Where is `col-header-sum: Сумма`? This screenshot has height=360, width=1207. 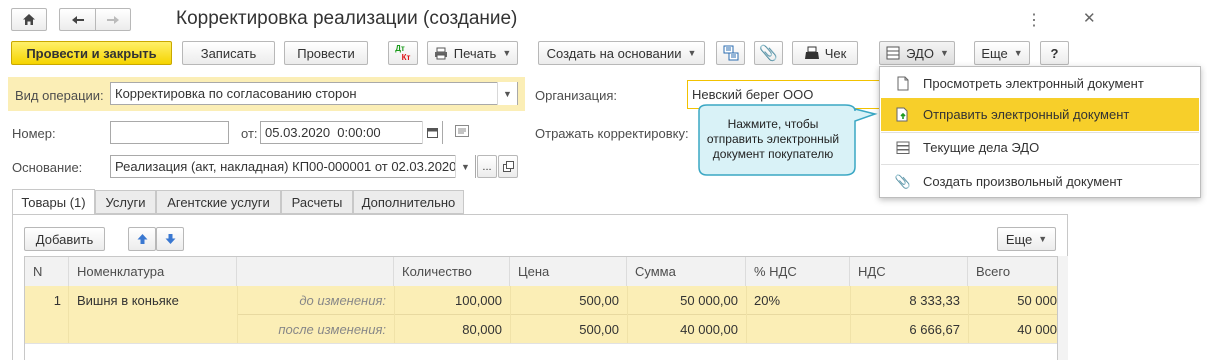
col-header-sum: Сумма is located at coordinates (686, 271).